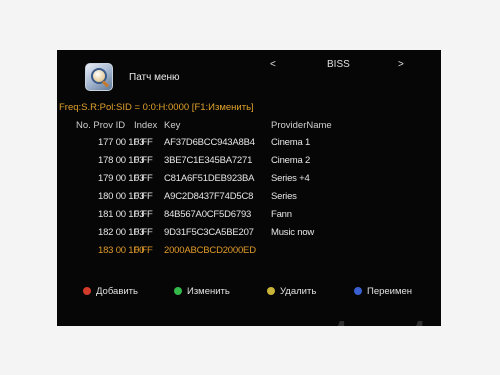 This screenshot has width=500, height=375. I want to click on header-provider-name: ProviderName, so click(301, 125).